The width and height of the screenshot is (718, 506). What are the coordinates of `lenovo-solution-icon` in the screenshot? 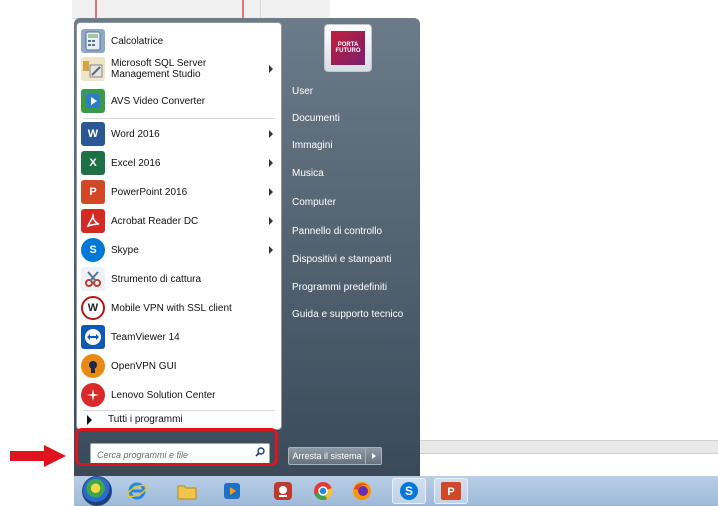 It's located at (93, 395).